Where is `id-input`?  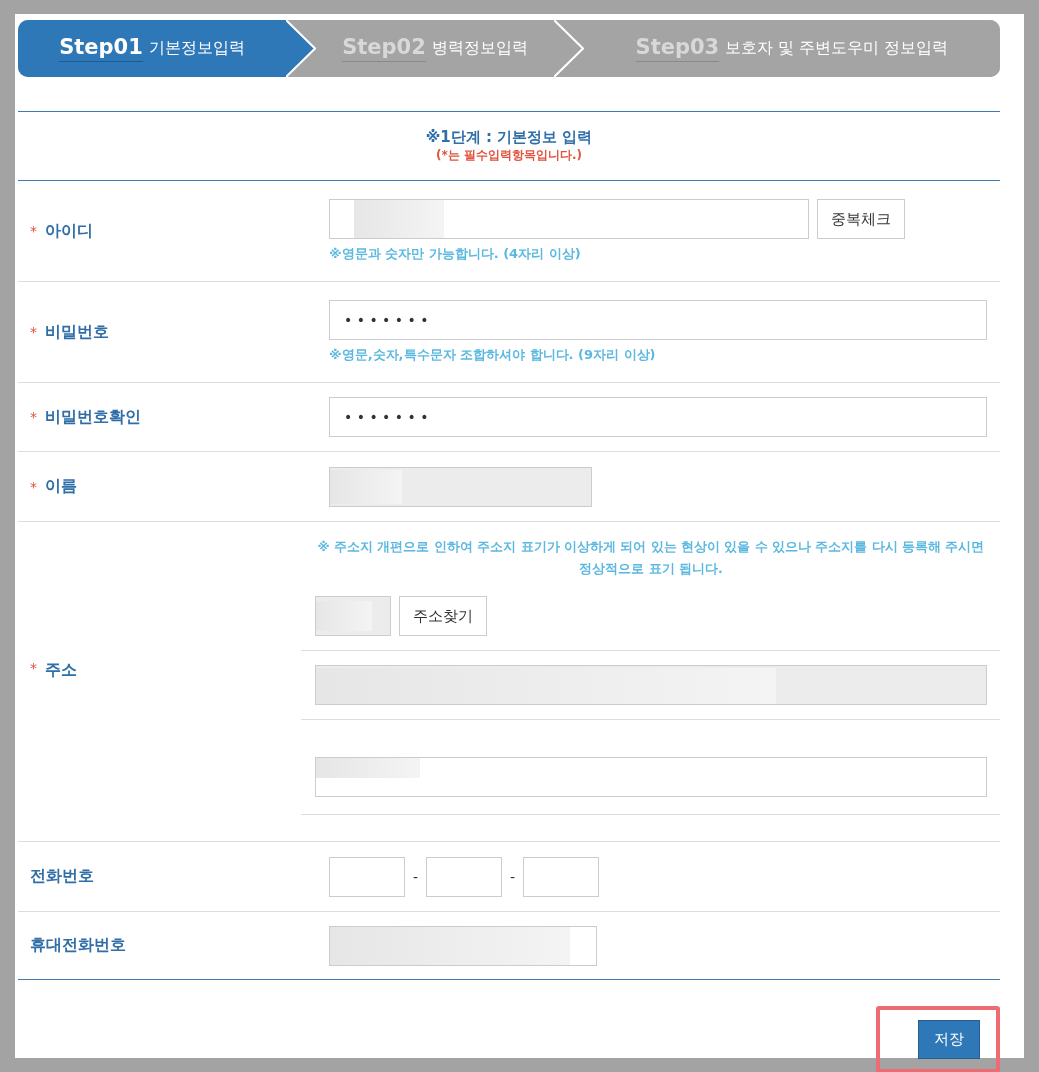
id-input is located at coordinates (569, 219).